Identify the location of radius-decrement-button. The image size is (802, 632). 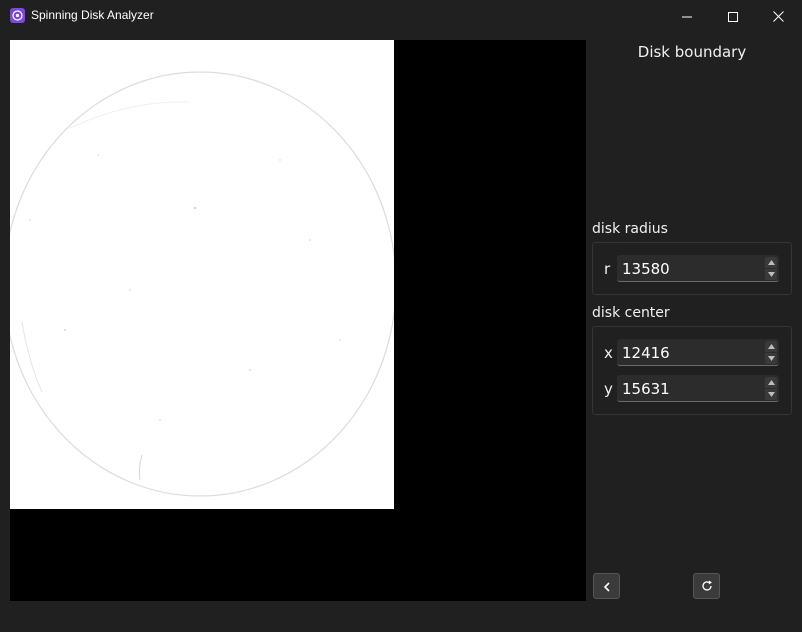
(771, 274).